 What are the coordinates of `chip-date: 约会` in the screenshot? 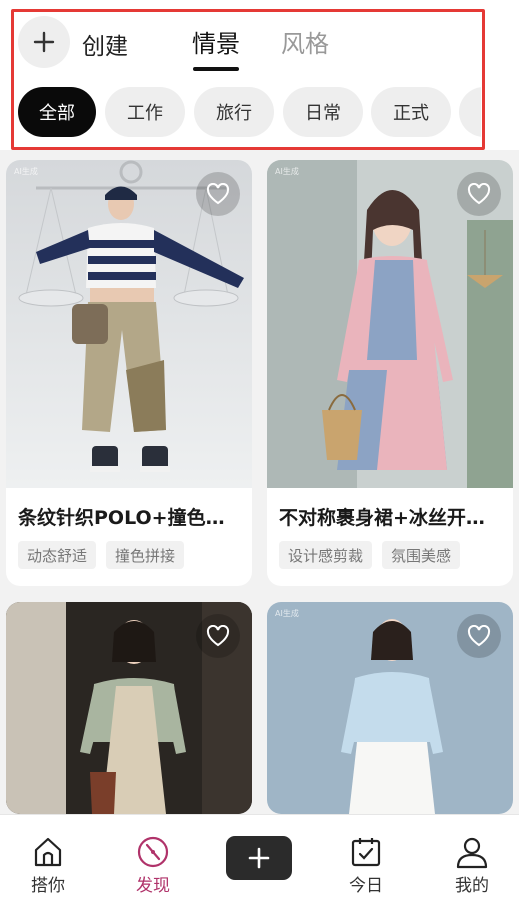 It's located at (470, 112).